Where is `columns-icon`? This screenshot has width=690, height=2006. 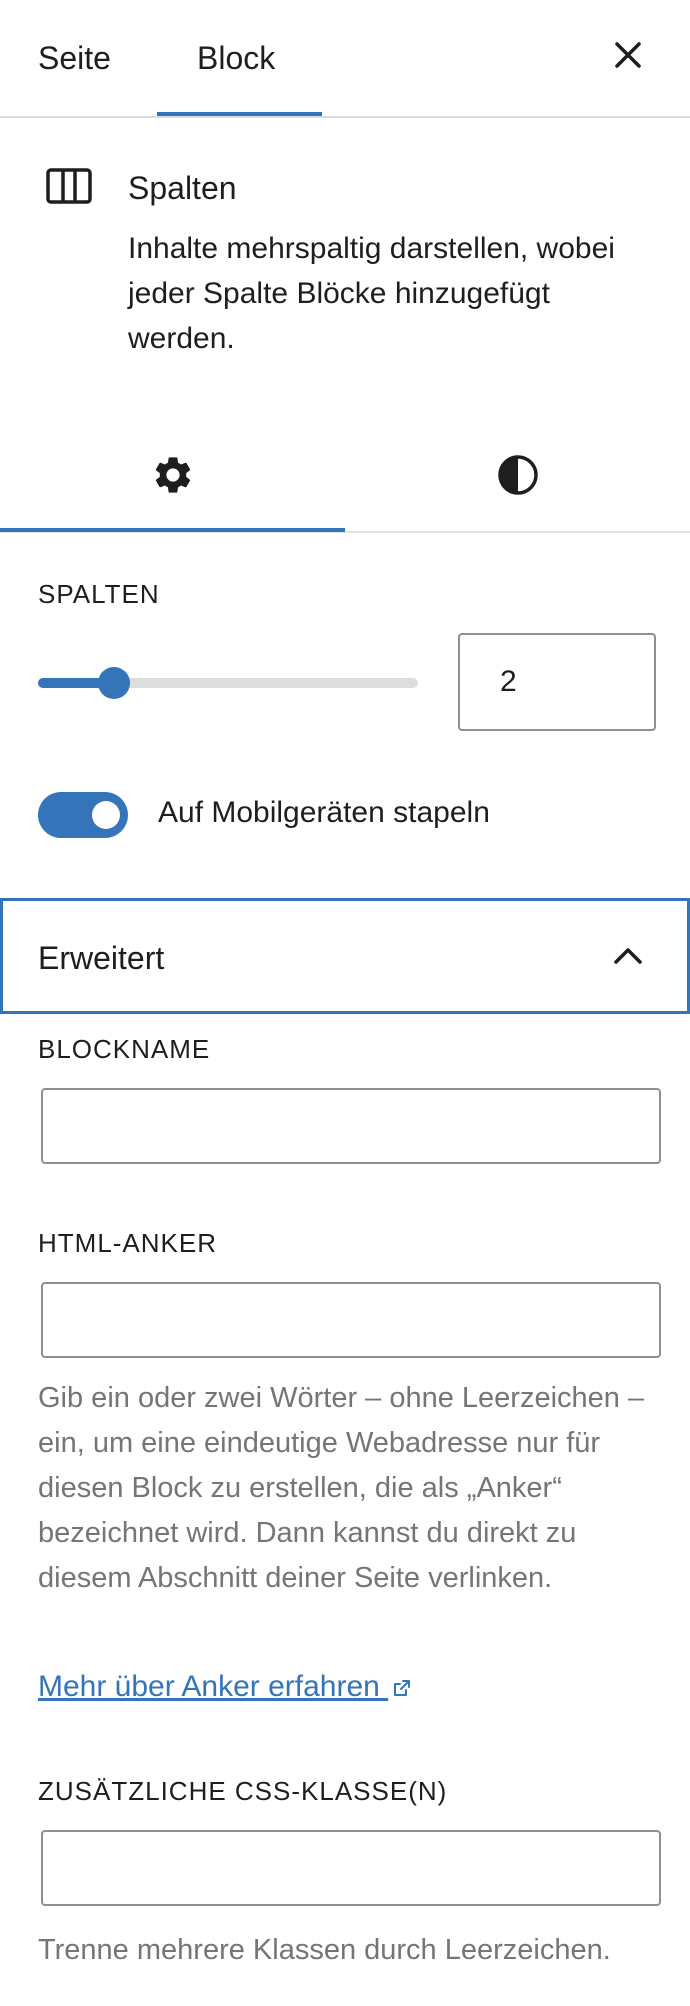 columns-icon is located at coordinates (69, 186).